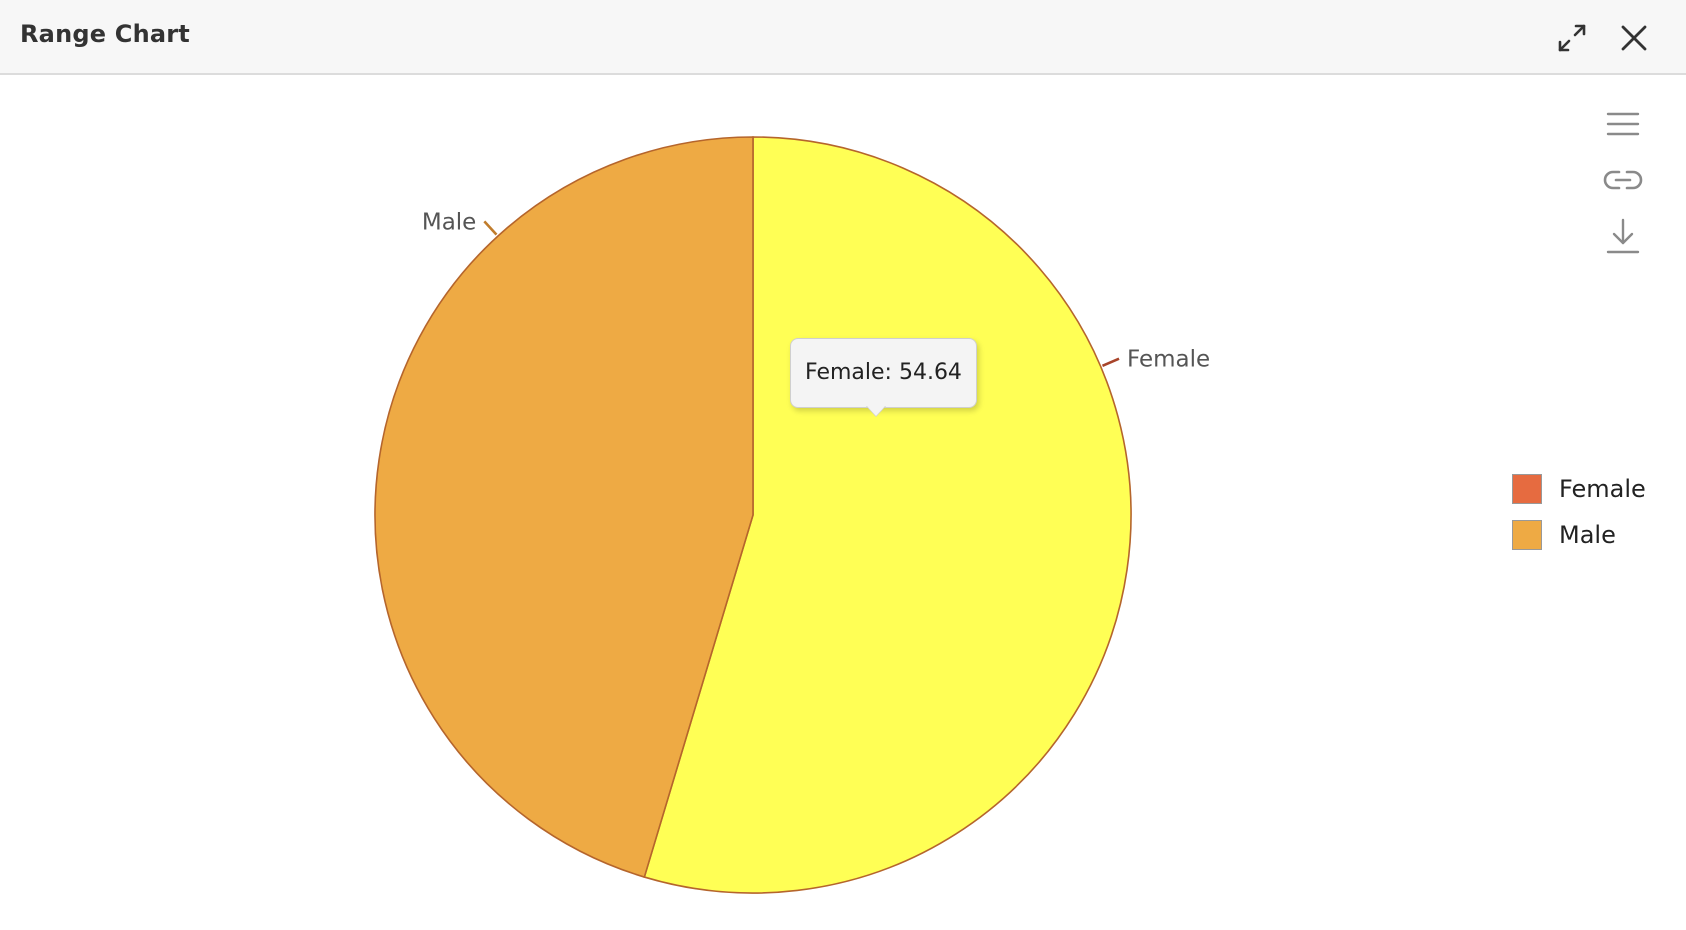  I want to click on tooltip-arrow, so click(876, 410).